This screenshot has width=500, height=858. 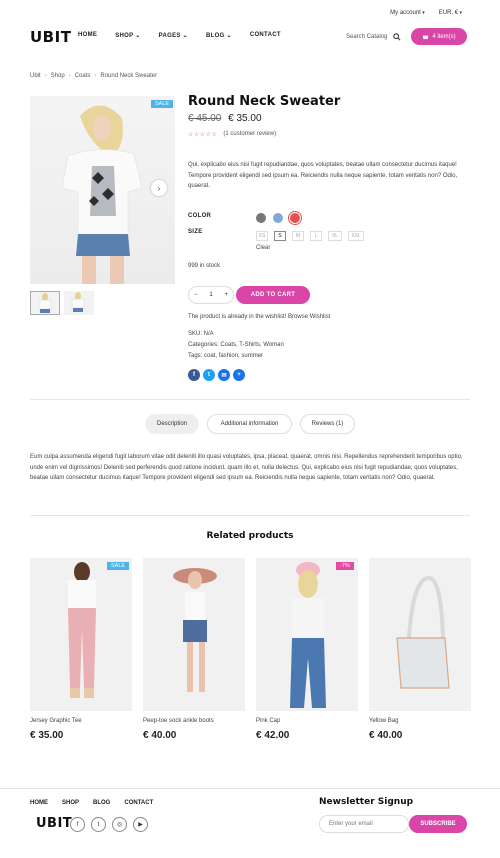 I want to click on instagram-icon: ◎, so click(x=119, y=824).